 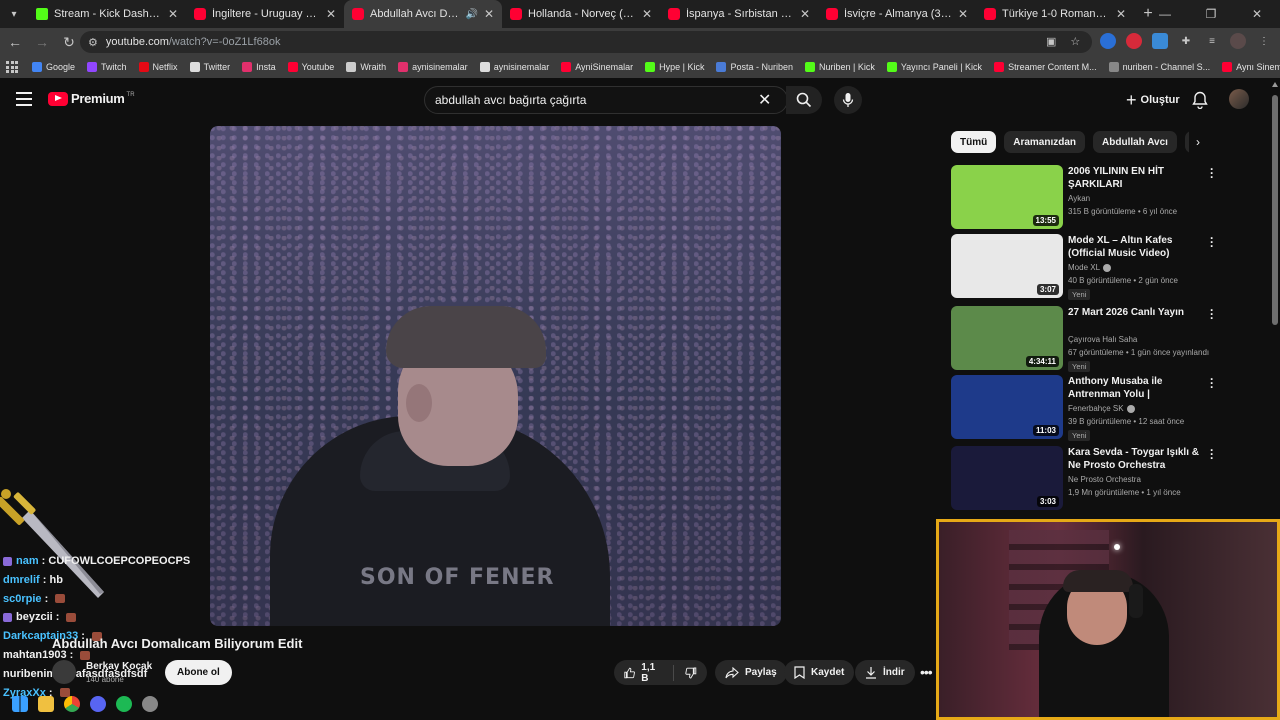 I want to click on browser-tab: Stream - Kick Dashboard ✕, so click(x=107, y=14).